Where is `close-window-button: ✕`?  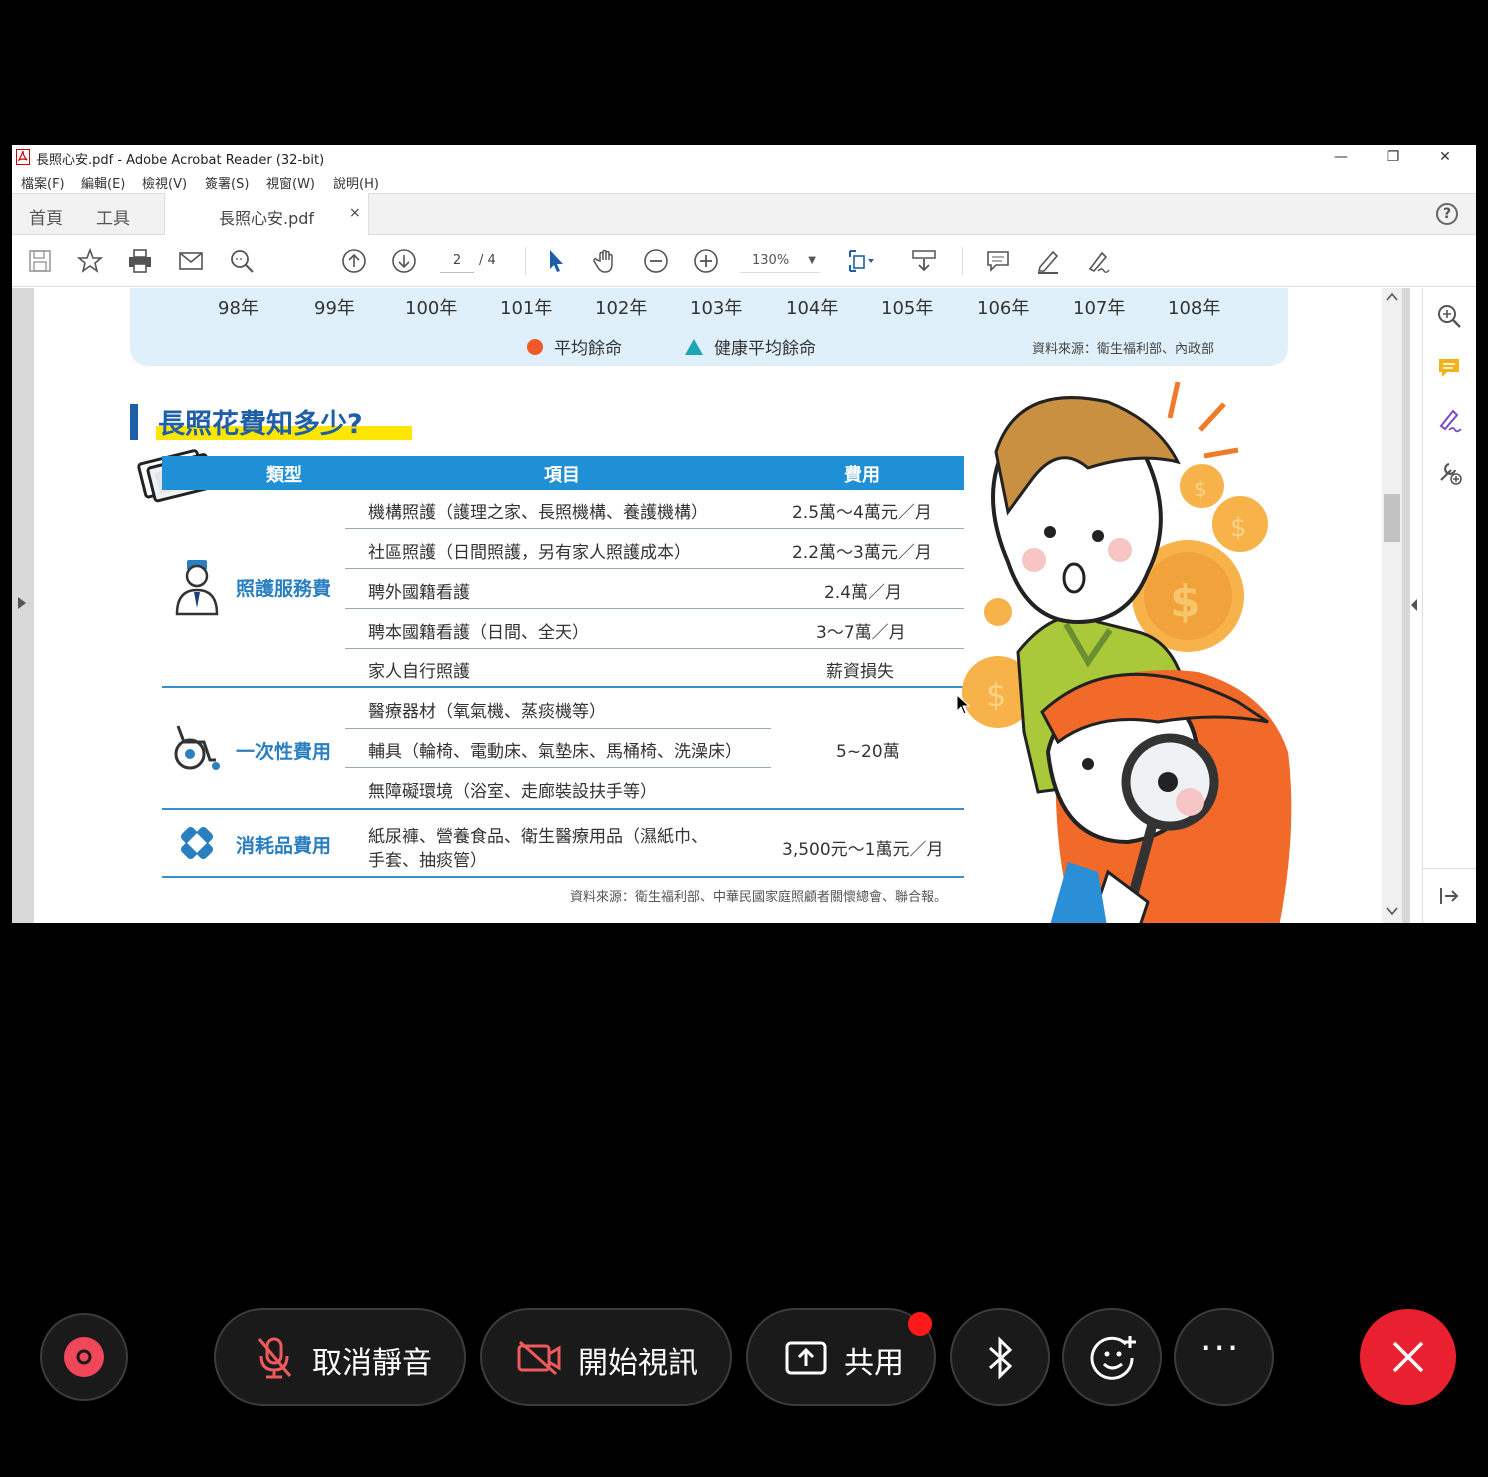
close-window-button: ✕ is located at coordinates (1445, 157).